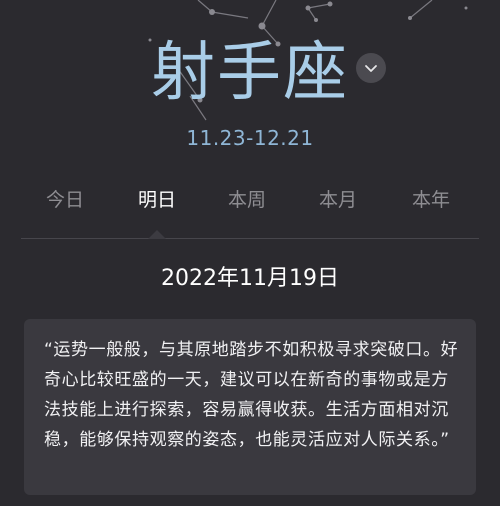  What do you see at coordinates (338, 200) in the screenshot?
I see `tab-this-month: 本月` at bounding box center [338, 200].